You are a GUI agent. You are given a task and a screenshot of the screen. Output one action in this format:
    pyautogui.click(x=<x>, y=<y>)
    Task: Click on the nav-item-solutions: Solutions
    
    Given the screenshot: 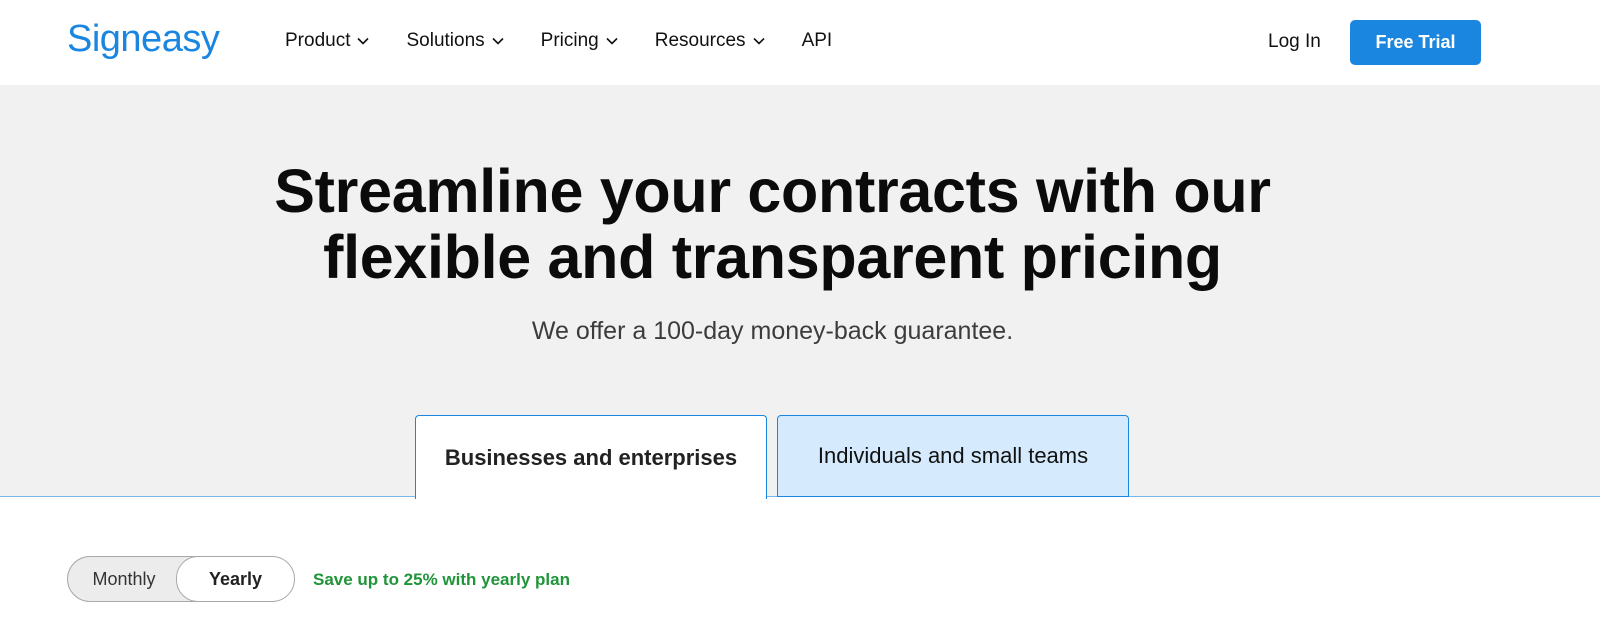 What is the action you would take?
    pyautogui.click(x=455, y=41)
    